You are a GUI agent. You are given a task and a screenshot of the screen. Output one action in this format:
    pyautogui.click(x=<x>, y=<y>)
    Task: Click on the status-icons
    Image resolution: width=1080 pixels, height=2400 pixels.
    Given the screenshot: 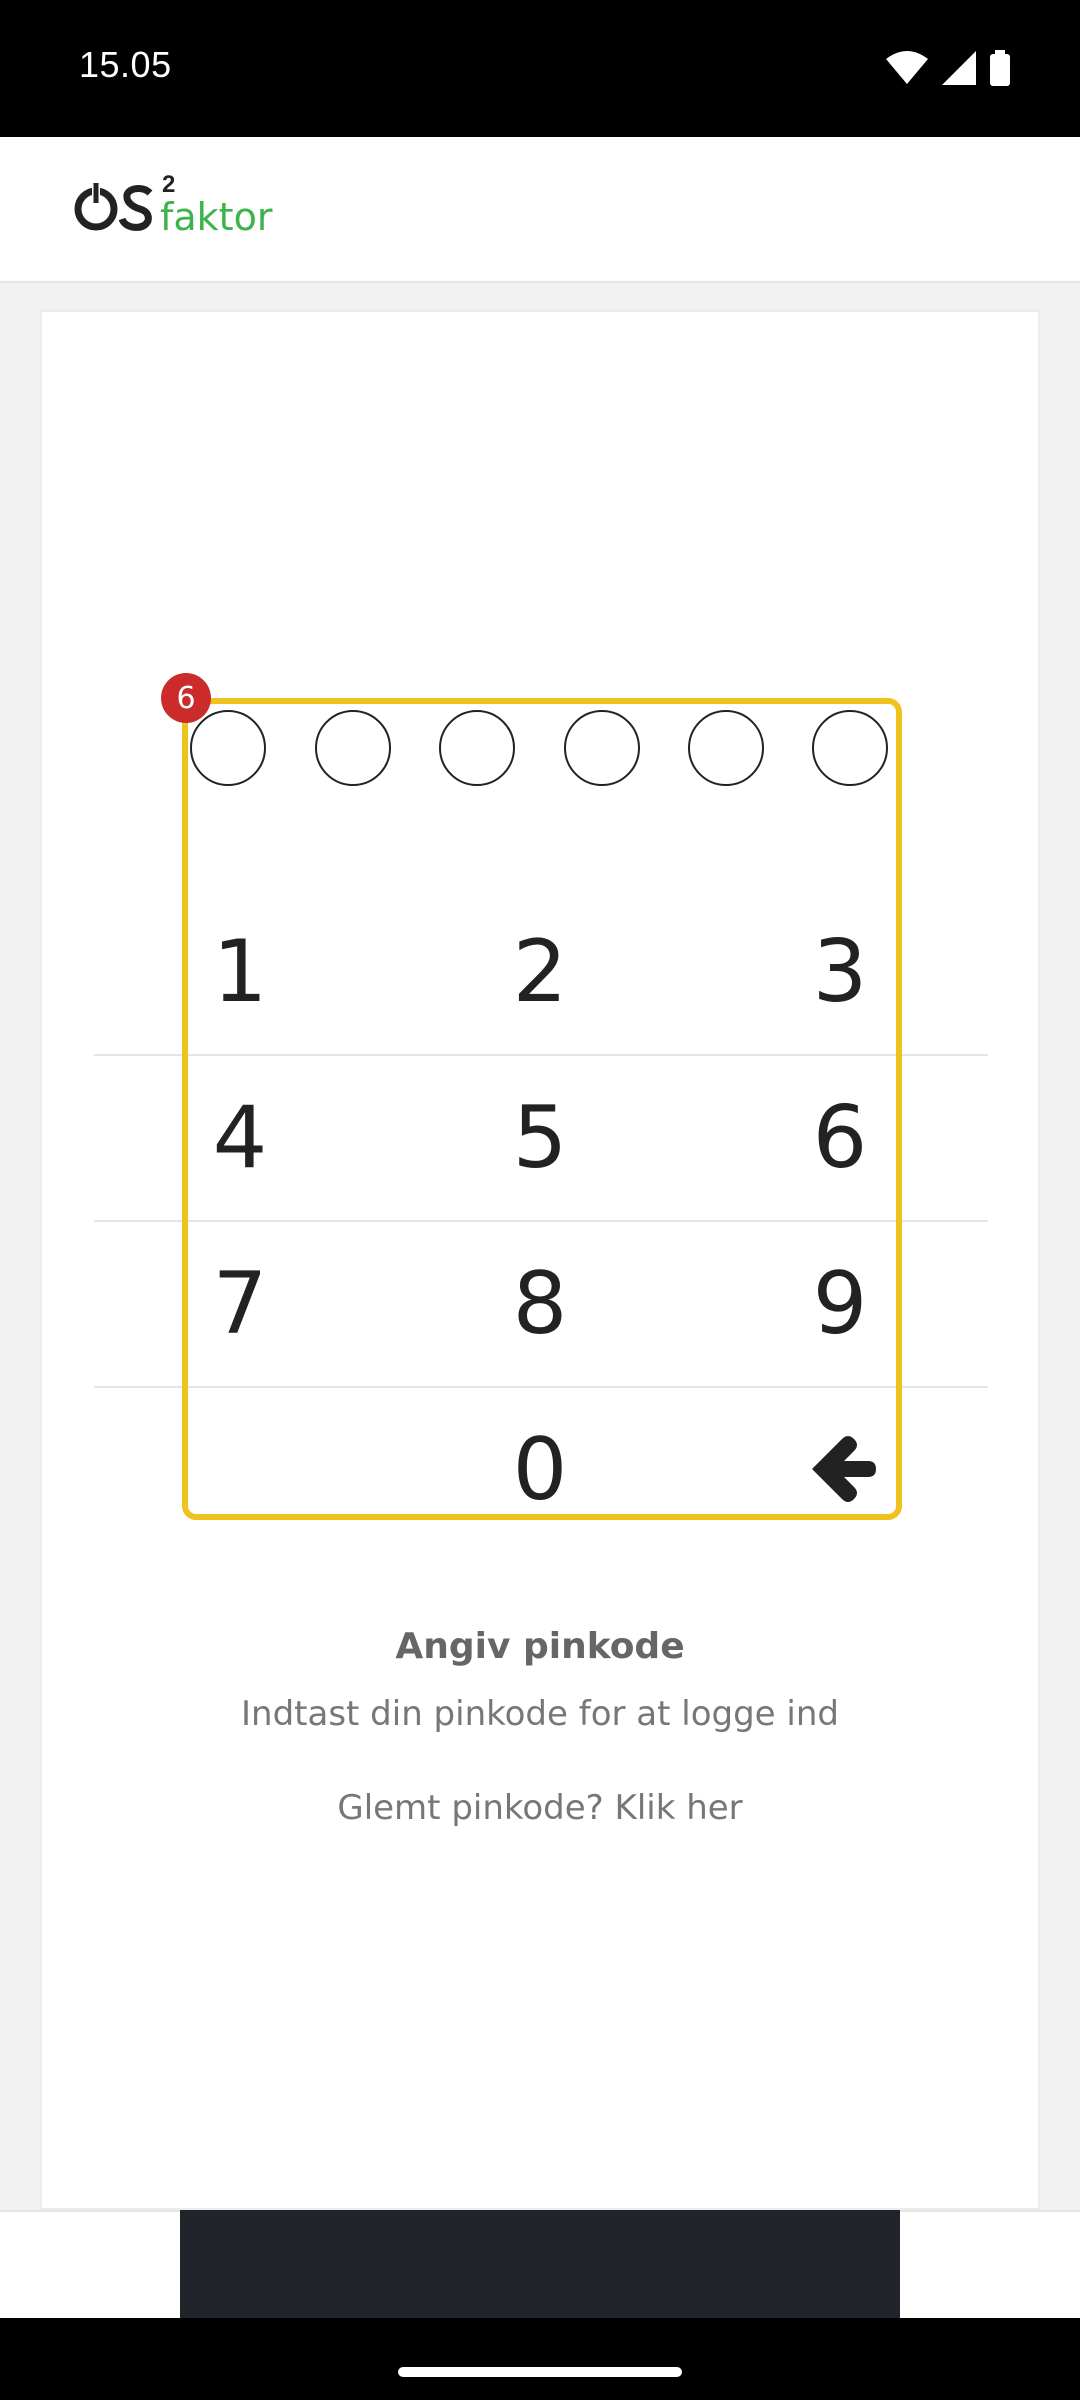 What is the action you would take?
    pyautogui.click(x=948, y=68)
    